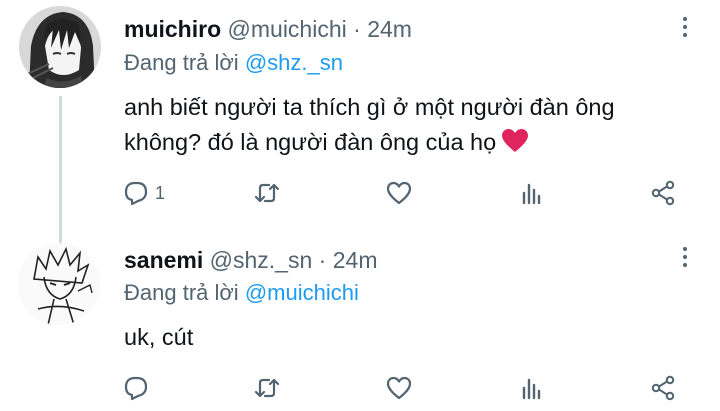 The width and height of the screenshot is (720, 411). I want to click on reply-button: 1, so click(144, 193).